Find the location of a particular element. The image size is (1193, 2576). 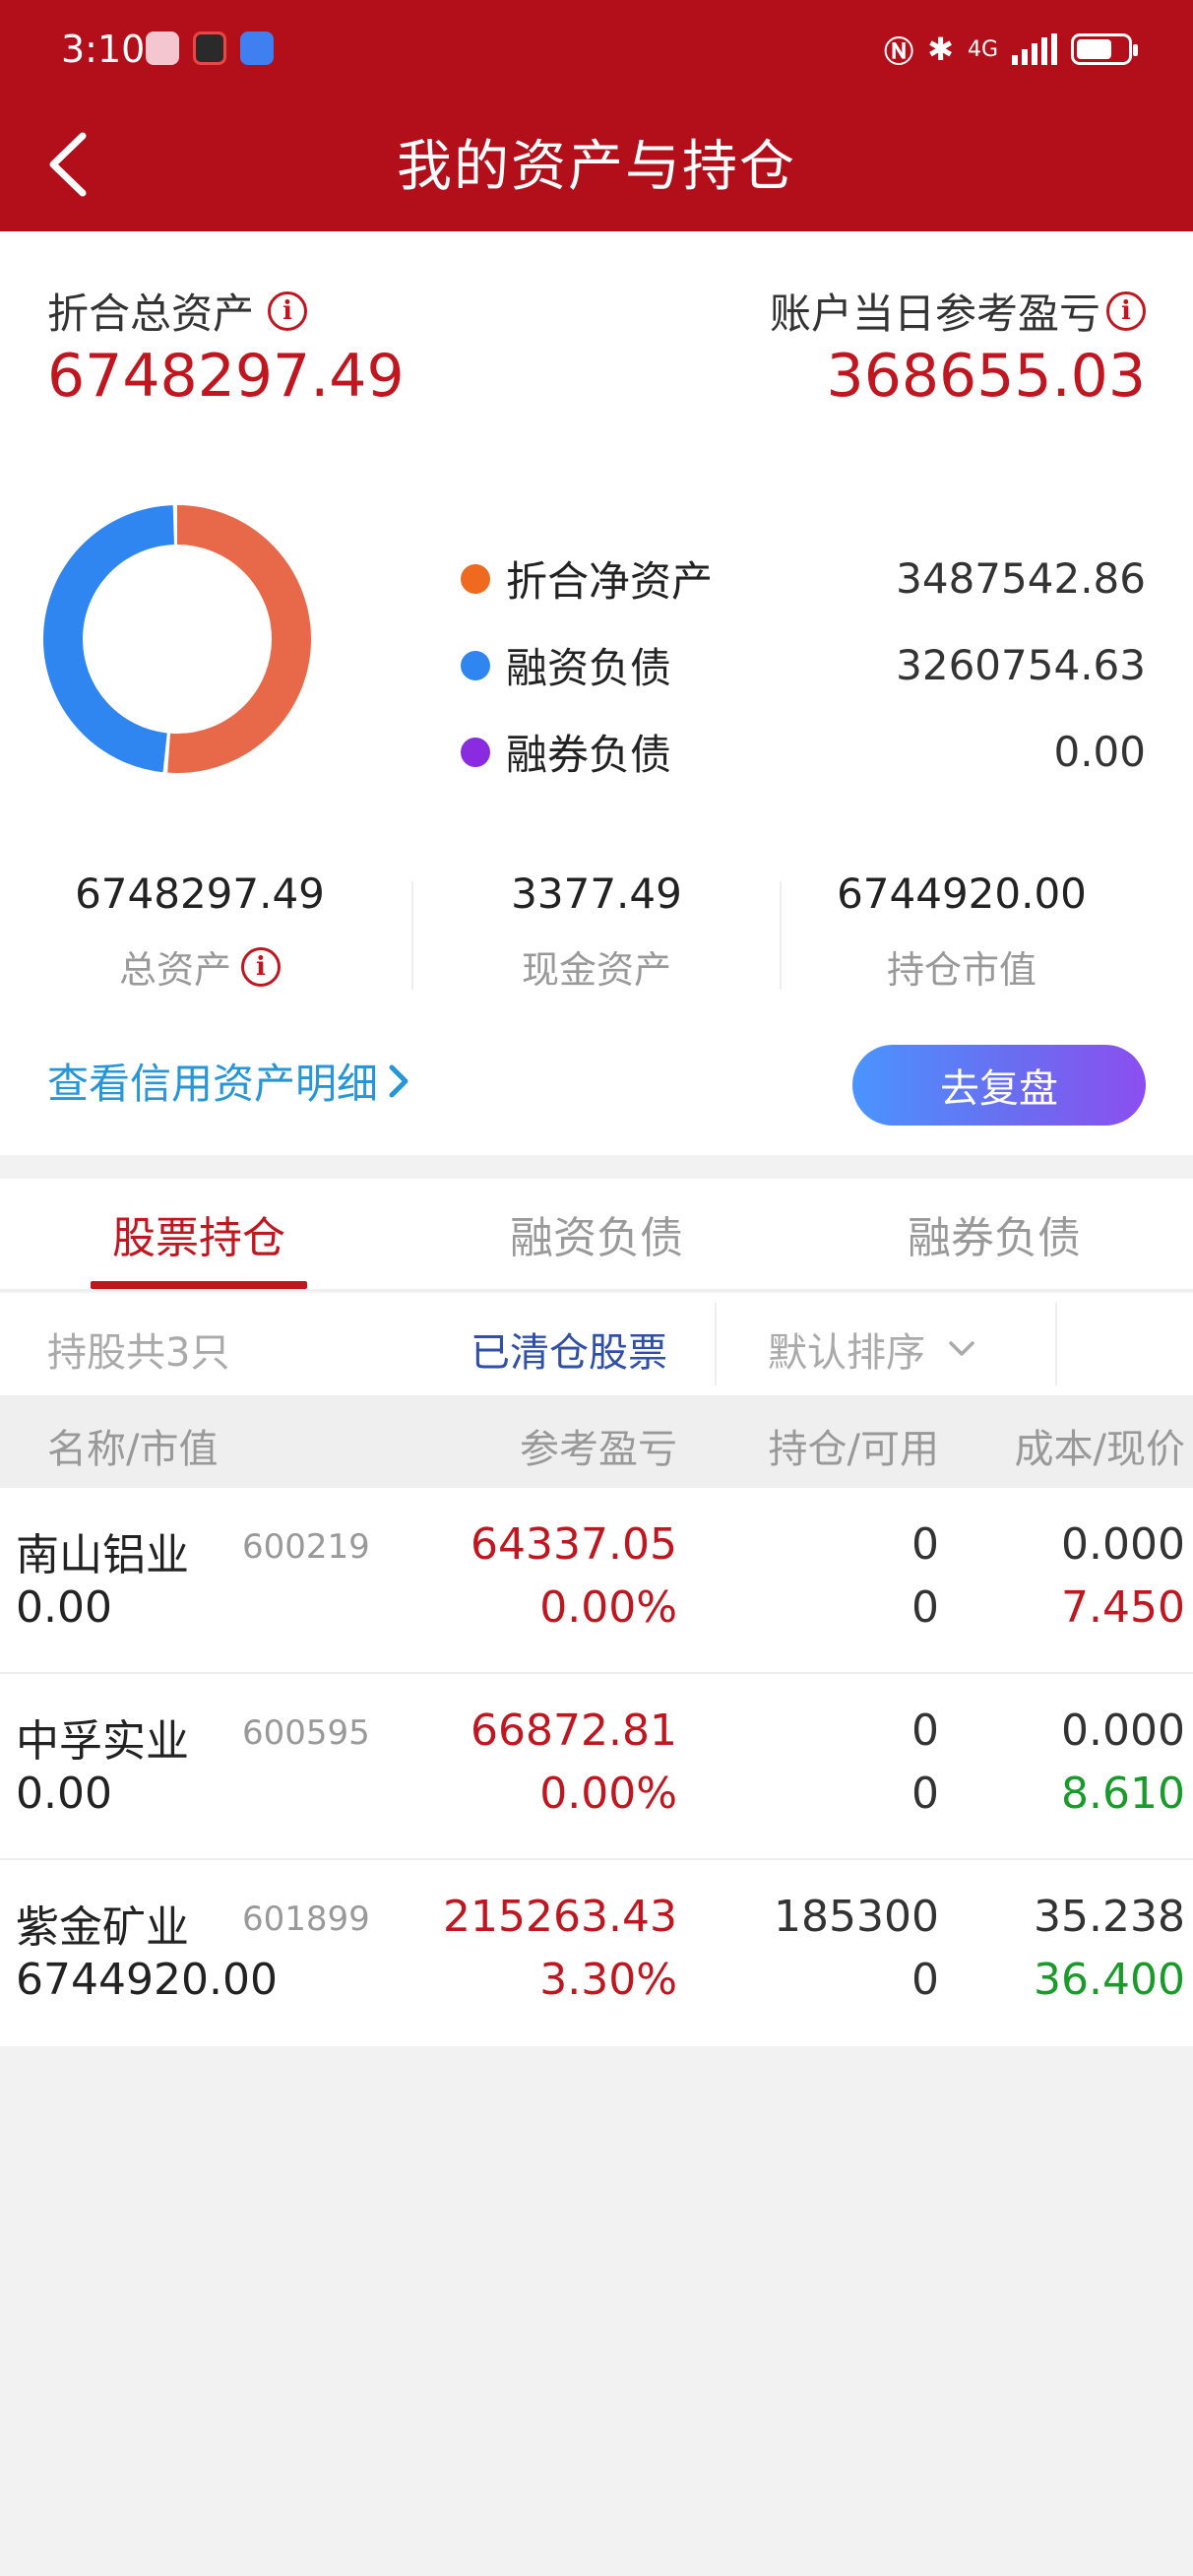

stat-label: 持仓市值 is located at coordinates (961, 970).